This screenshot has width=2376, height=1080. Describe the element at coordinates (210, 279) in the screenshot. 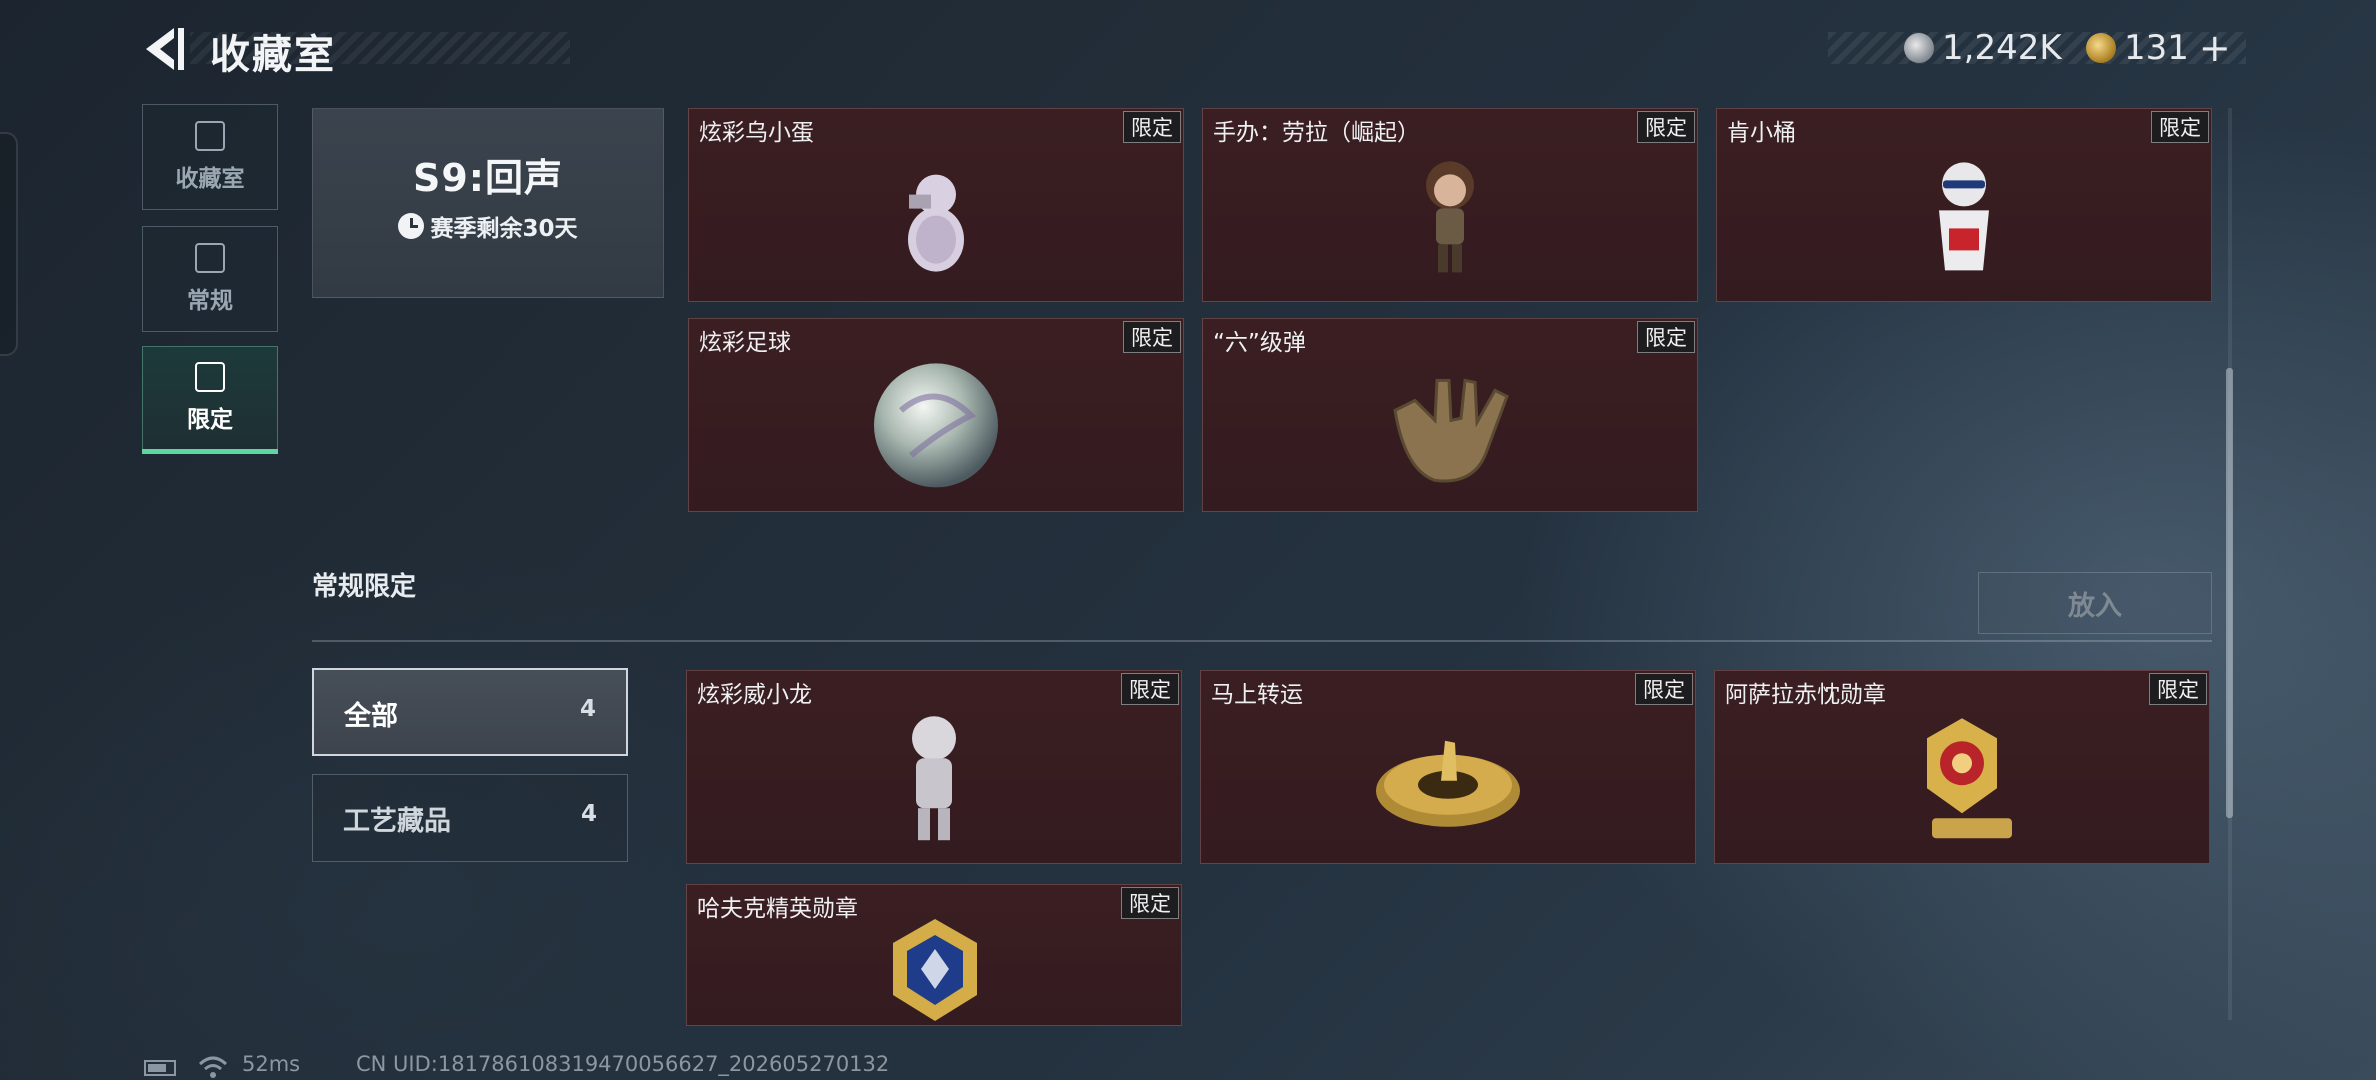

I see `sidebar-item-regular: 常规` at that location.